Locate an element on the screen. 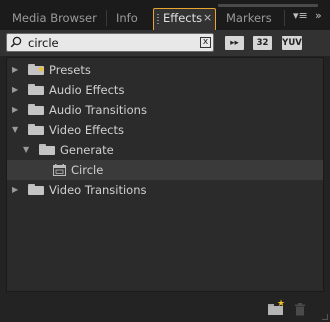  32-bit-effects-filter-button: 32 is located at coordinates (262, 43).